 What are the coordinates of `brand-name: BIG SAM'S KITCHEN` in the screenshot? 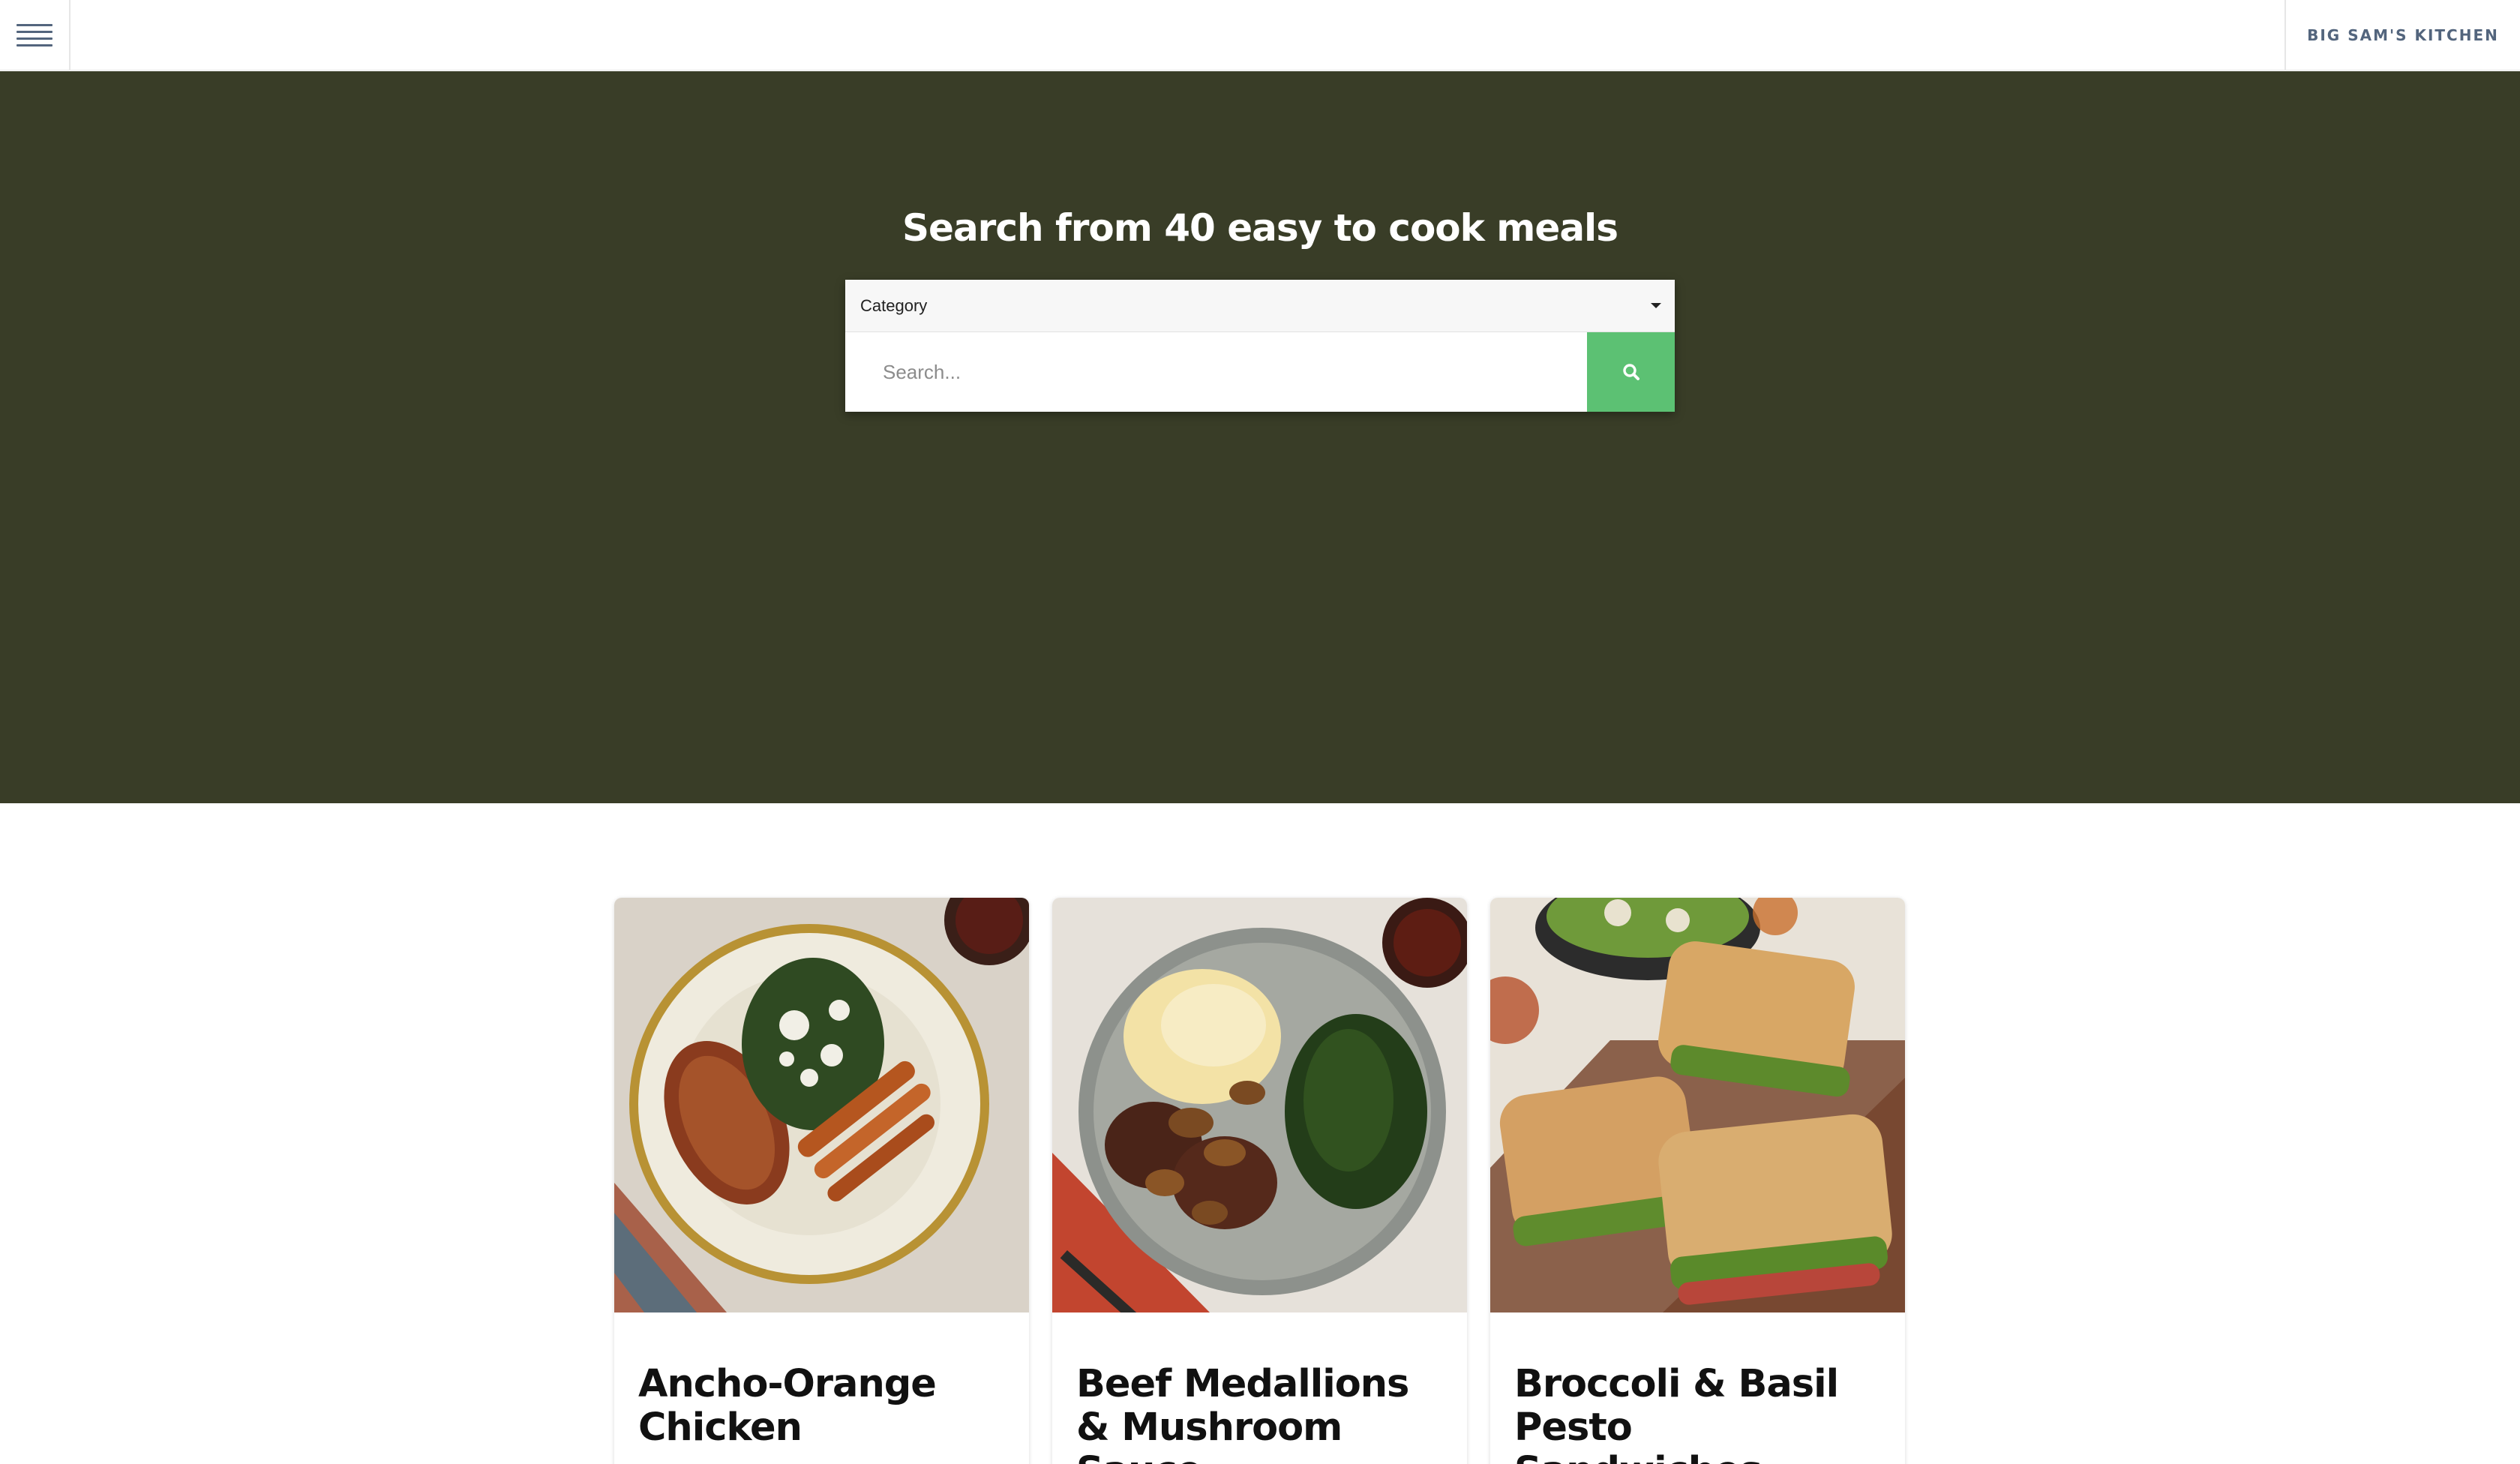 It's located at (2402, 35).